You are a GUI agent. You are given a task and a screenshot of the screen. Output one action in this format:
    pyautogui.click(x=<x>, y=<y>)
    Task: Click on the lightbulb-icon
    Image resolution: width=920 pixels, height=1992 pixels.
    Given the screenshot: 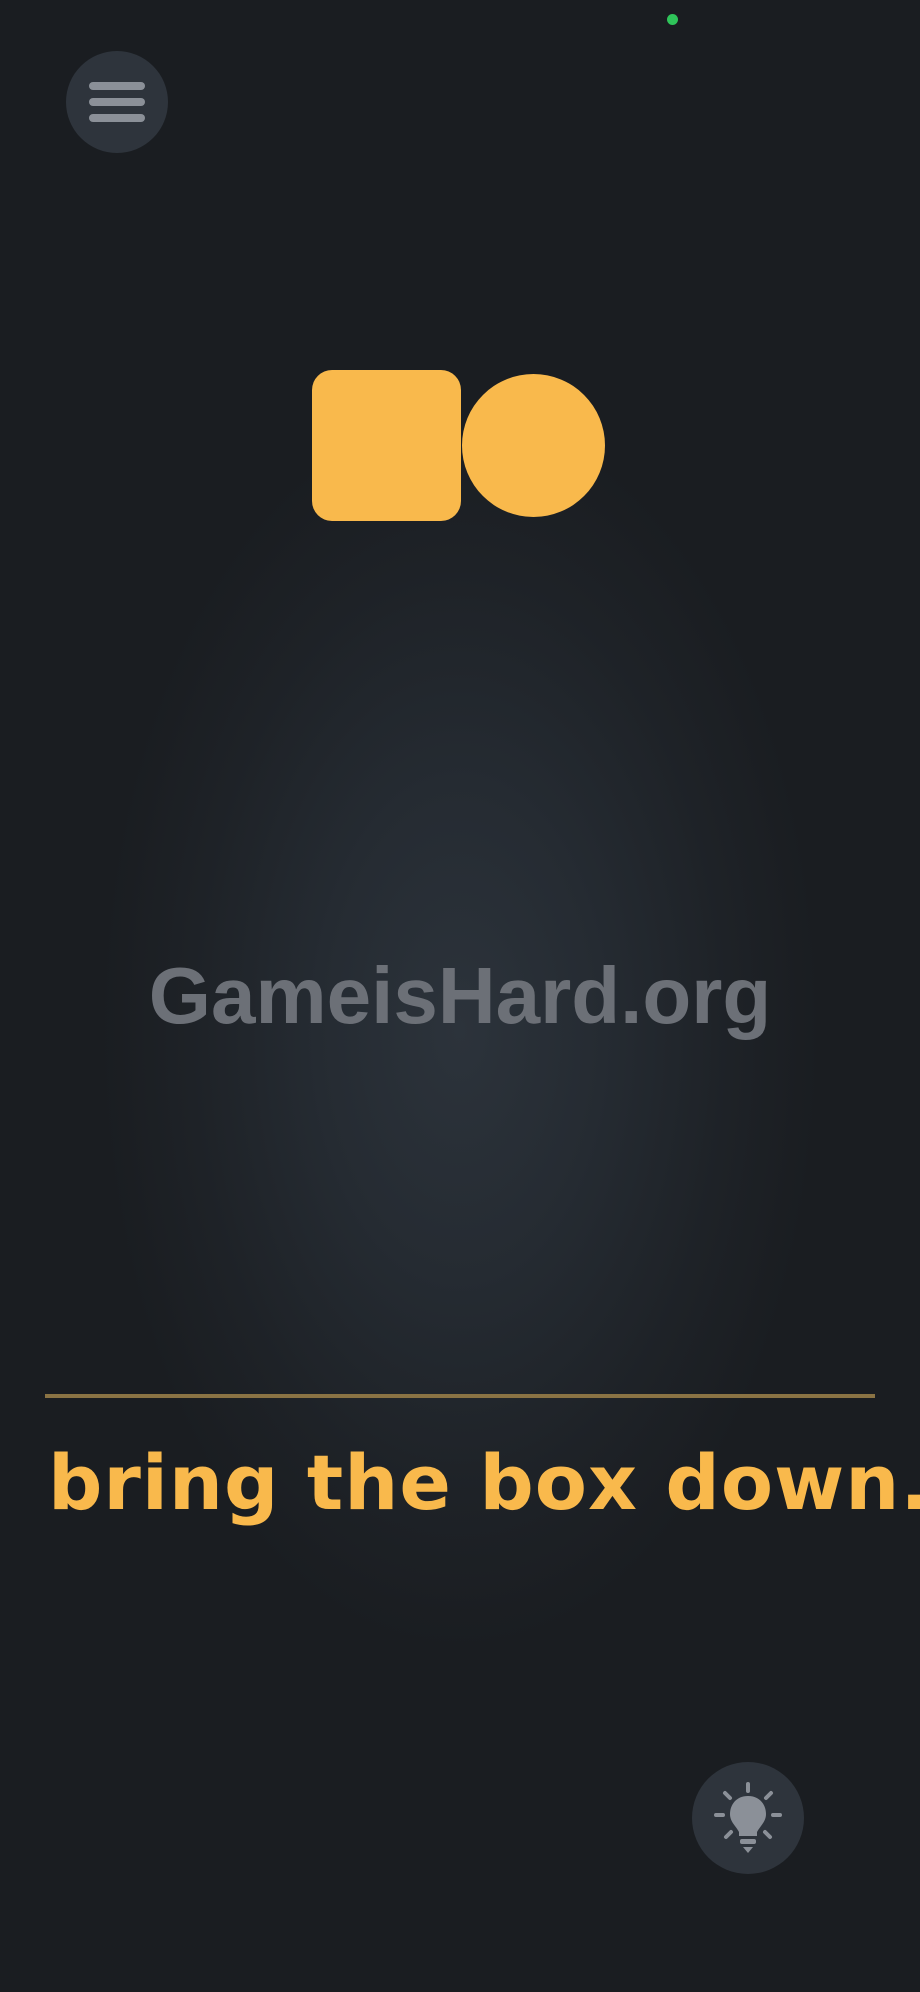 What is the action you would take?
    pyautogui.click(x=748, y=1817)
    